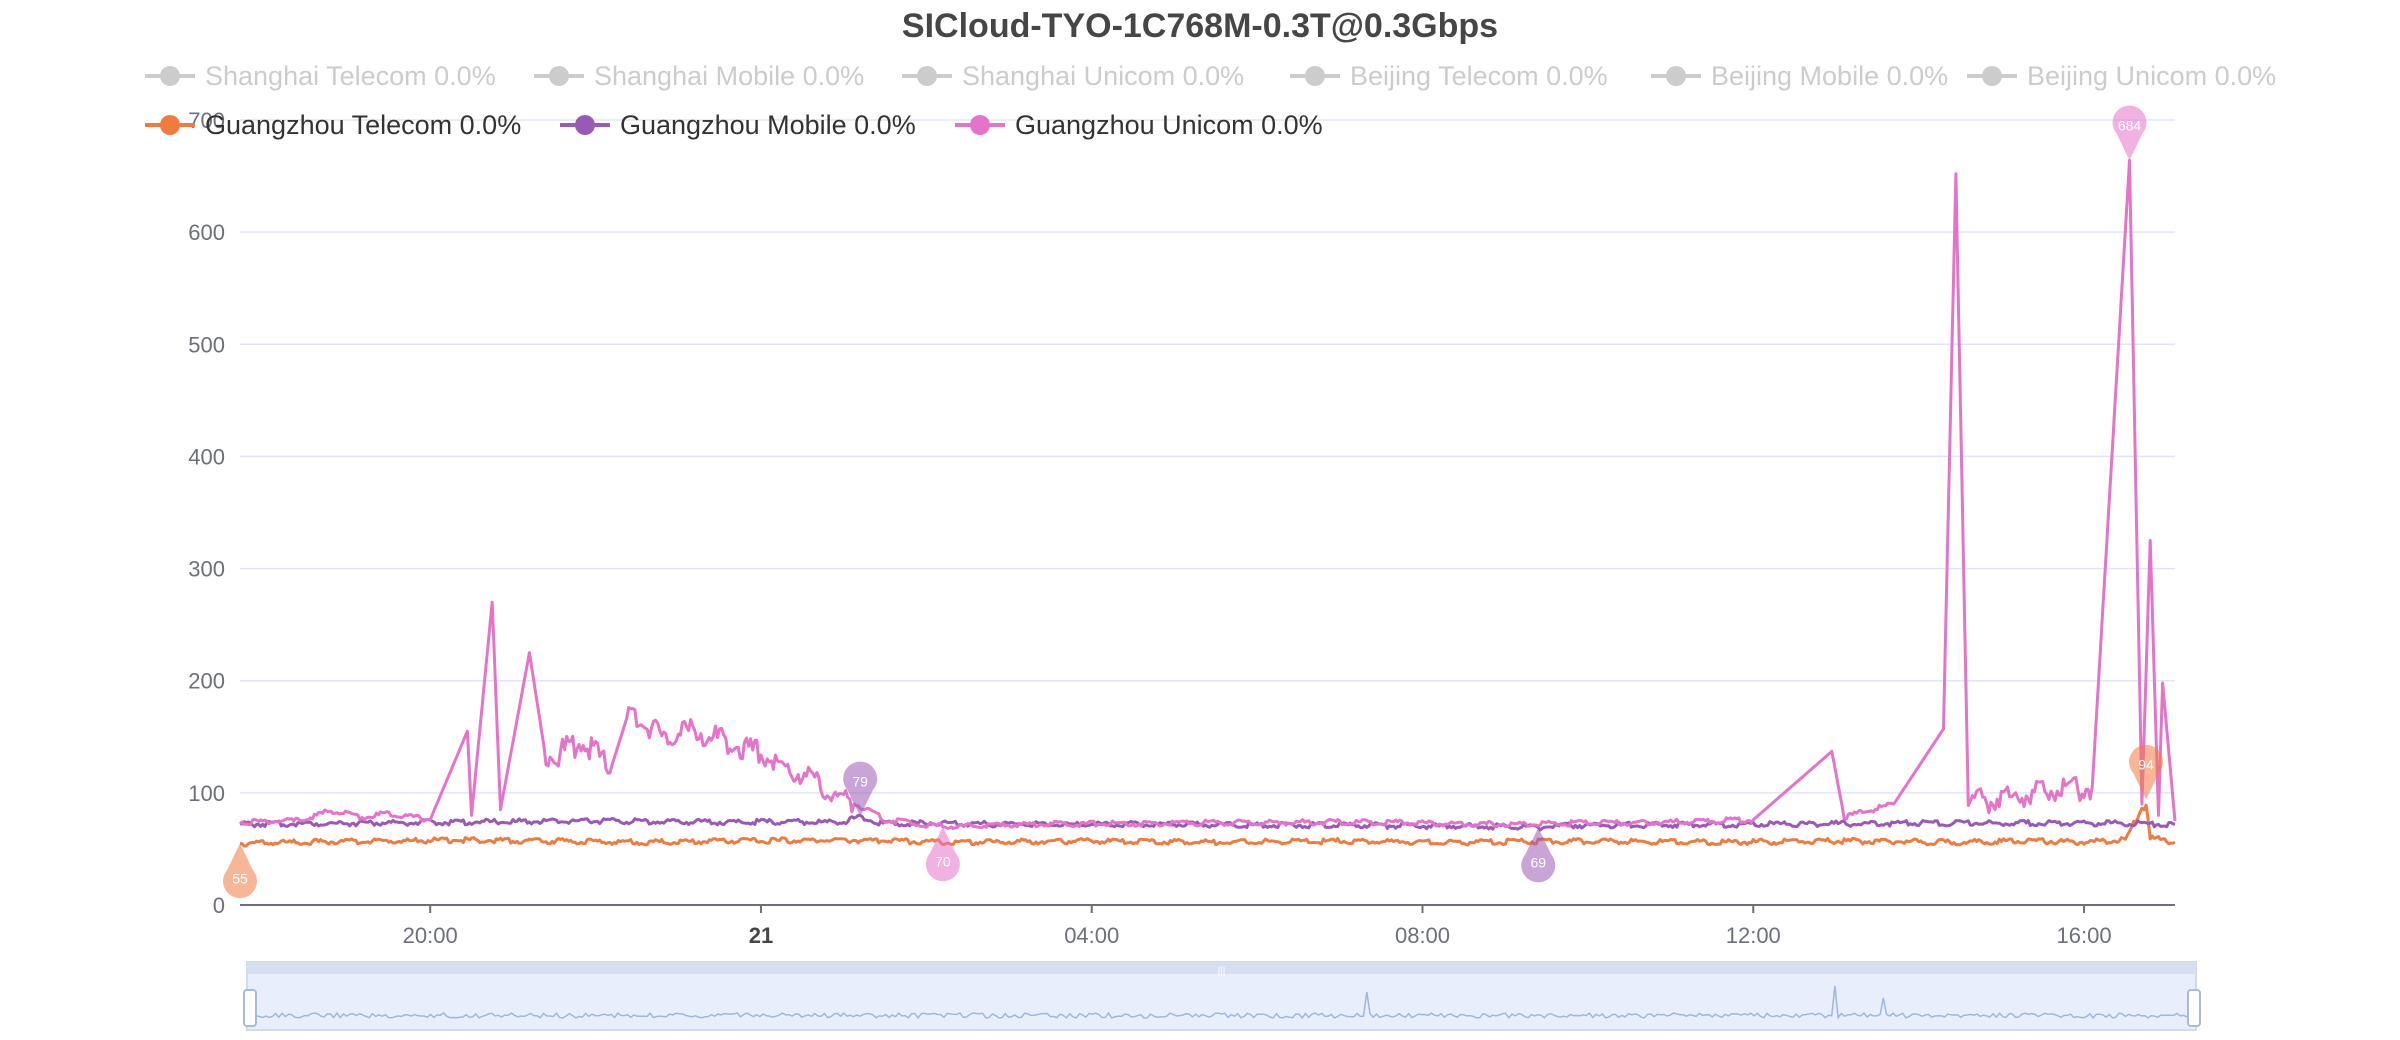 Image resolution: width=2400 pixels, height=1040 pixels. Describe the element at coordinates (1538, 863) in the screenshot. I see `pin-marker-label: 69` at that location.